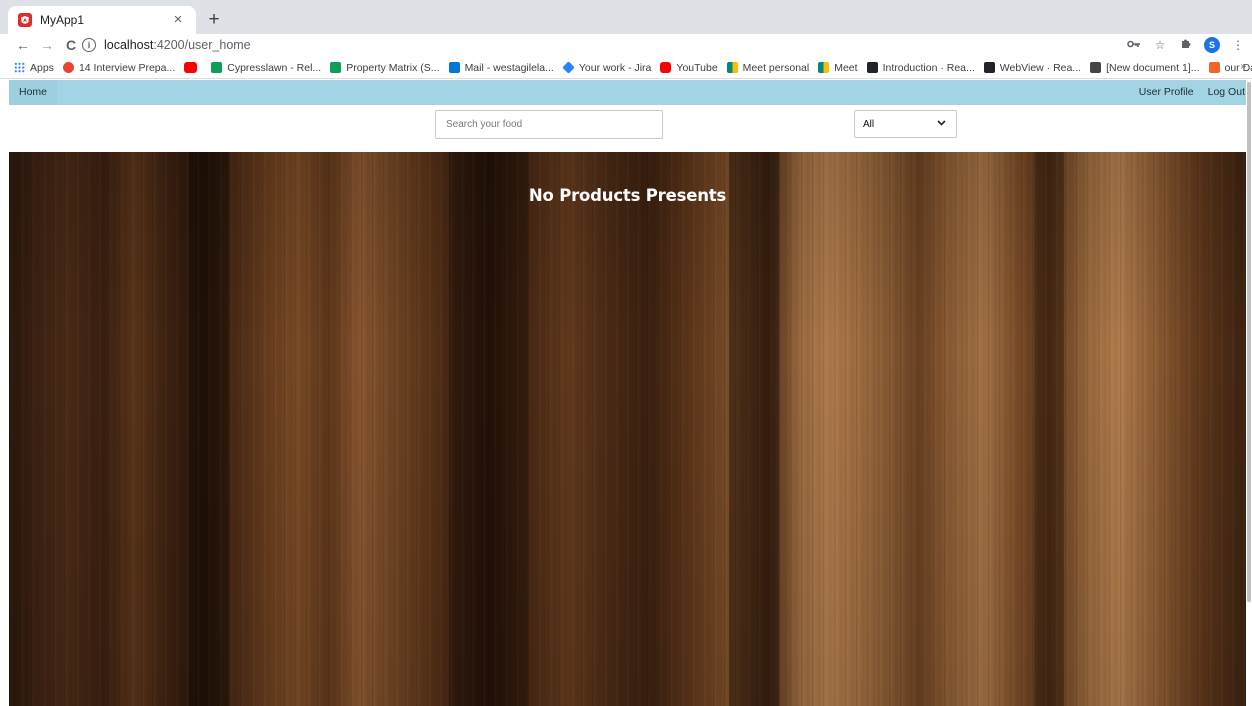  What do you see at coordinates (1166, 92) in the screenshot?
I see `user-profile-link: User Profile` at bounding box center [1166, 92].